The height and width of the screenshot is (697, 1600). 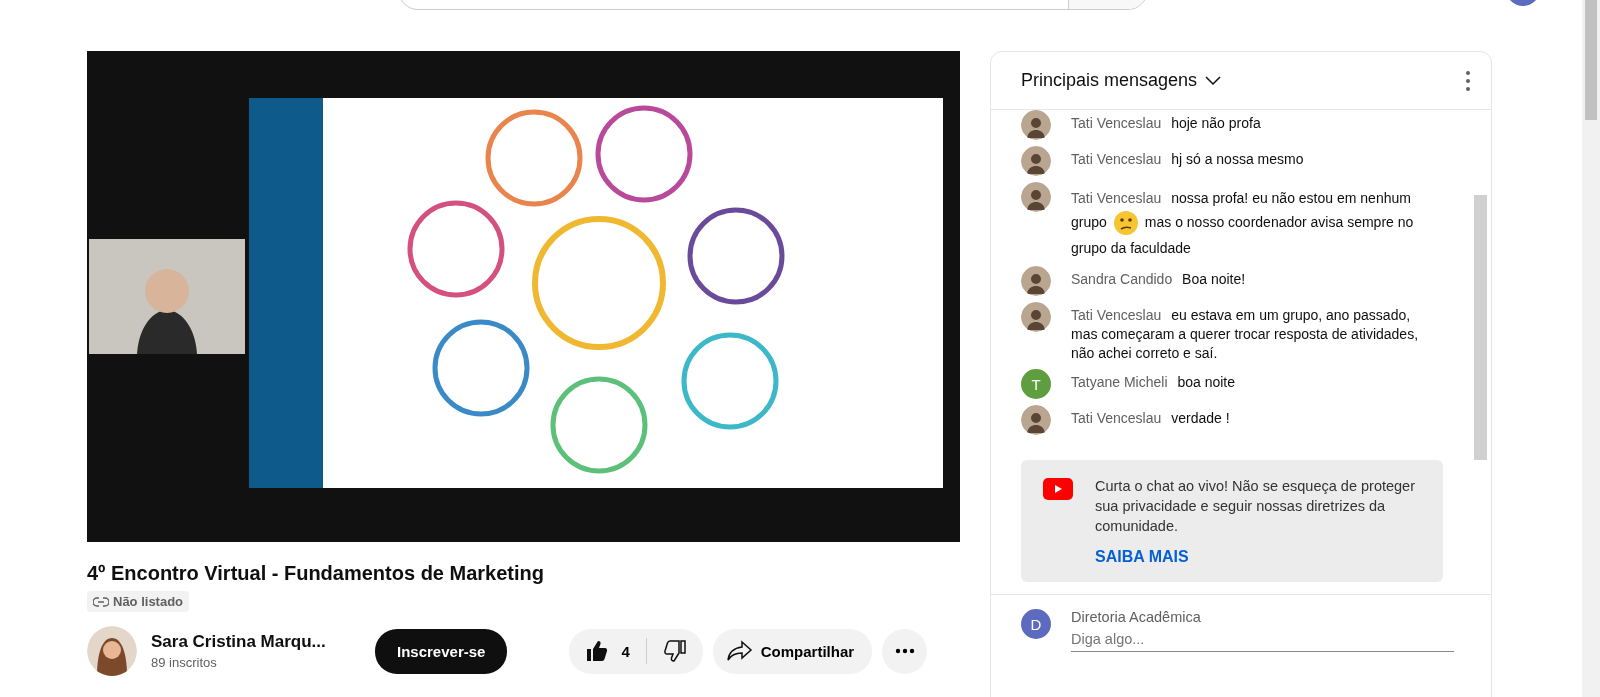 I want to click on subscribe-button: Inscrever-se, so click(x=441, y=651).